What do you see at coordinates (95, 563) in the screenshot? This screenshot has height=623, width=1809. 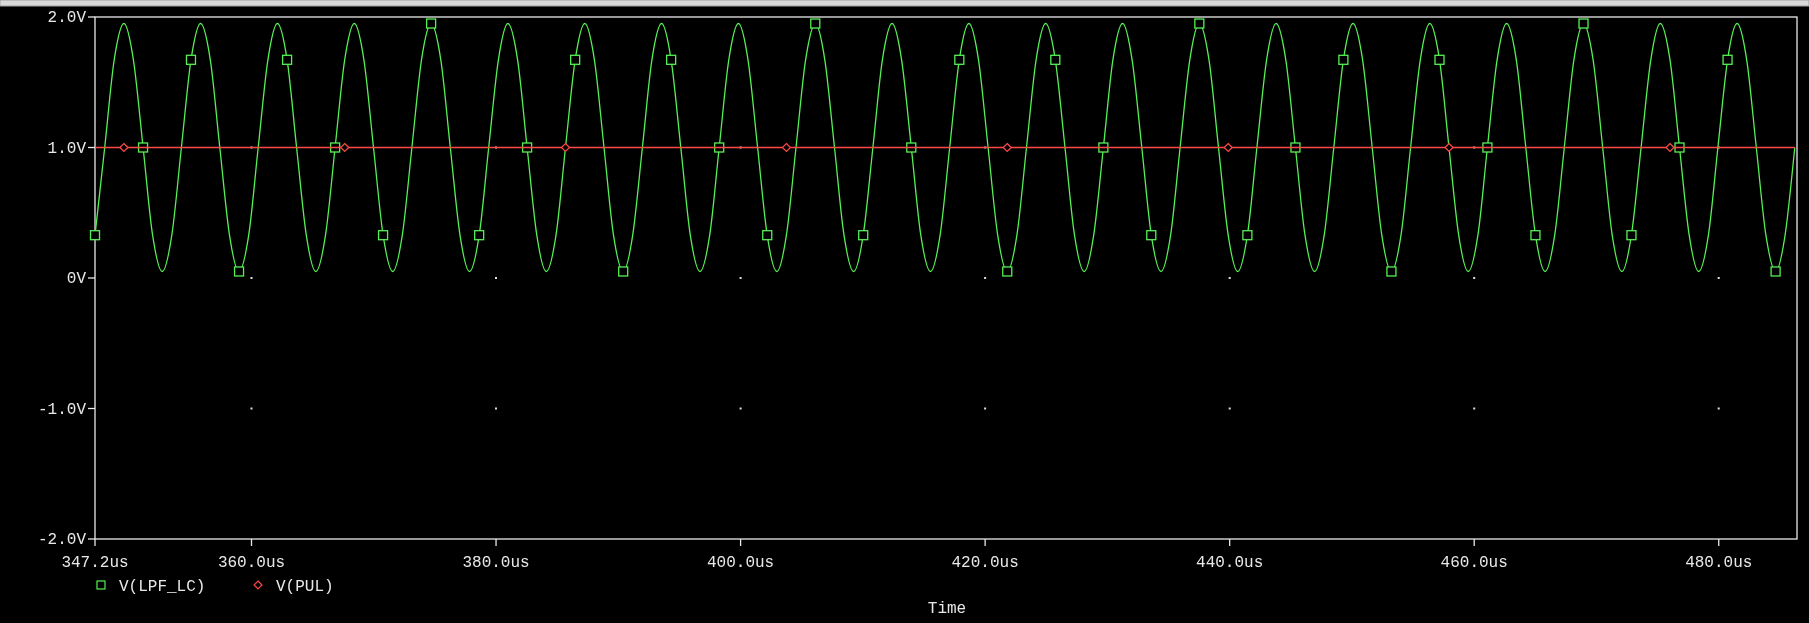 I see `x-tick-label: 347.2us` at bounding box center [95, 563].